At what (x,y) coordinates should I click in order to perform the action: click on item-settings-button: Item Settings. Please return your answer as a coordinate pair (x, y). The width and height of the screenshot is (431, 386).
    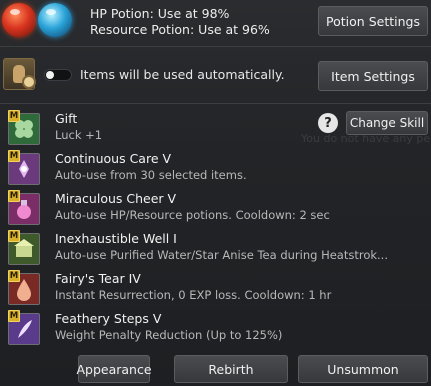
    Looking at the image, I should click on (373, 76).